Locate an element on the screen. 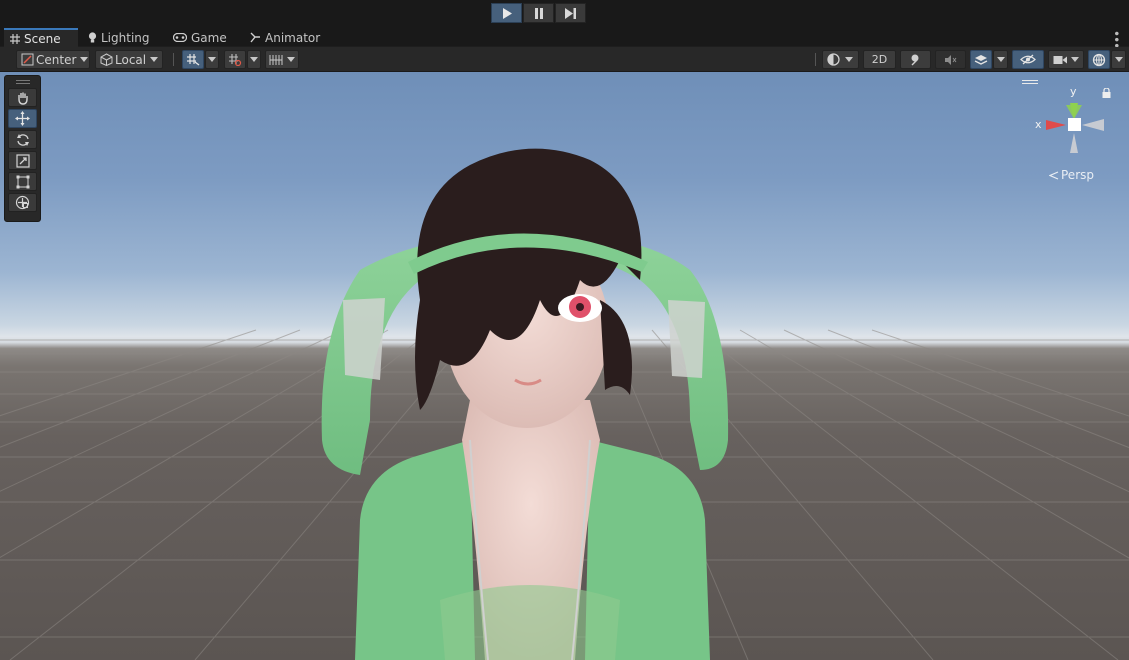  bulb-icon is located at coordinates (92, 37).